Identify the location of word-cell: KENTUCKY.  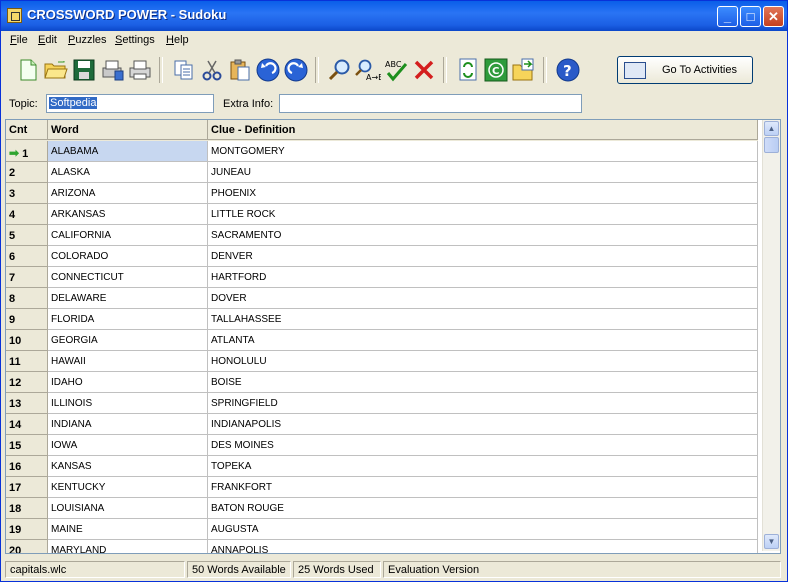
(128, 487).